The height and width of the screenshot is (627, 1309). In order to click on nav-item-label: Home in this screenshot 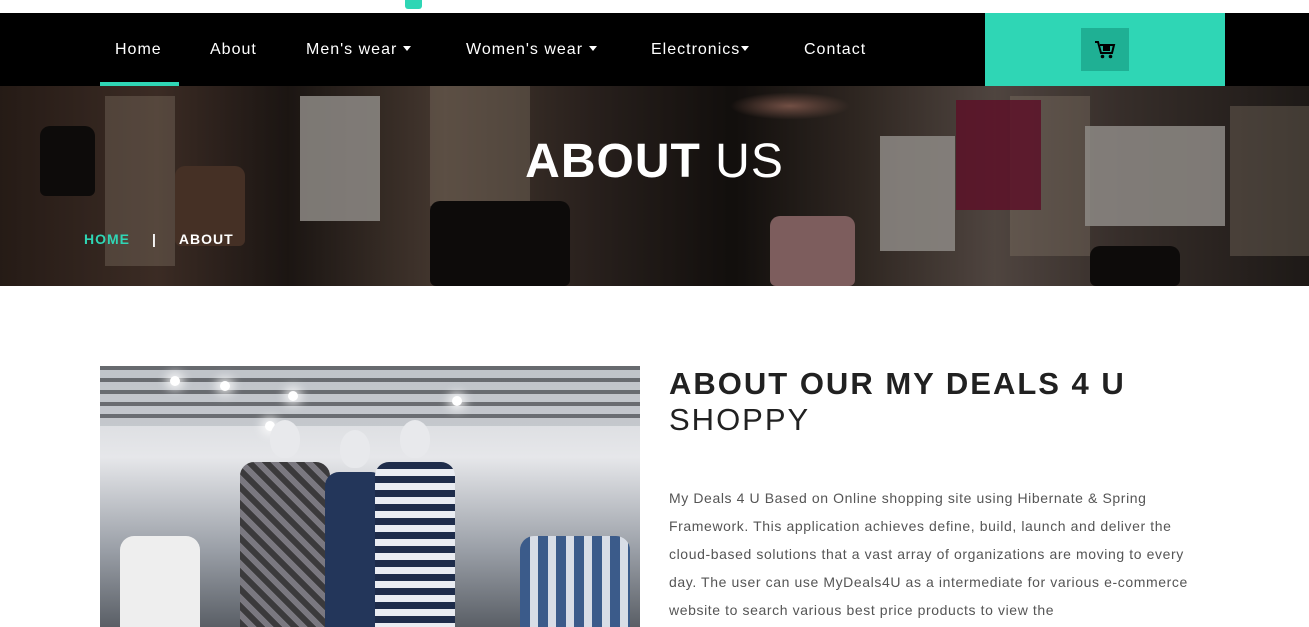, I will do `click(138, 49)`.